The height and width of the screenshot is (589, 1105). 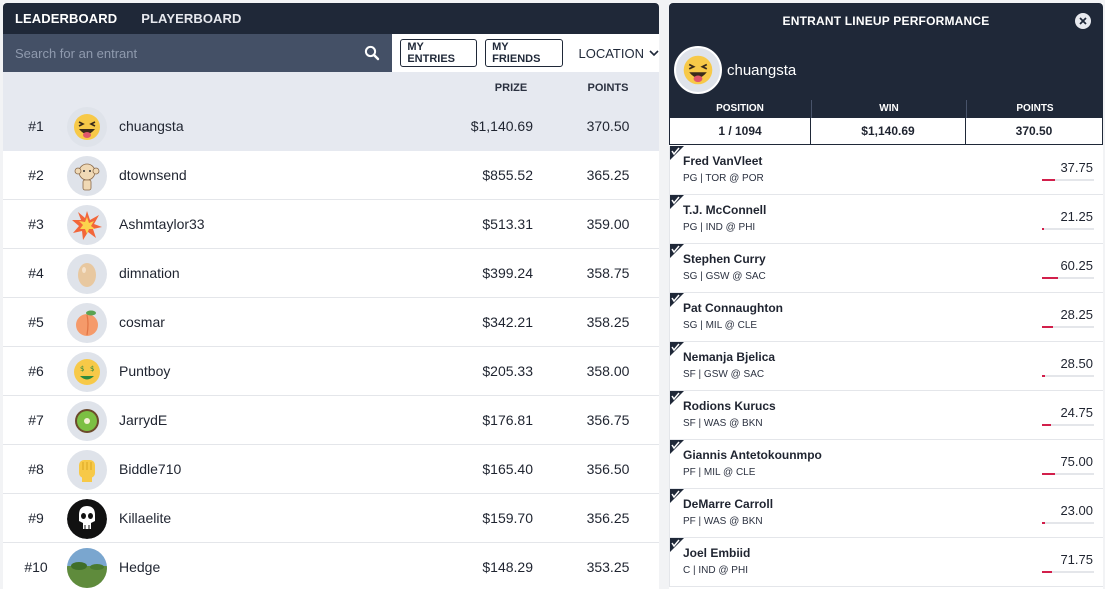 I want to click on player-points: 21.25, so click(x=1076, y=216).